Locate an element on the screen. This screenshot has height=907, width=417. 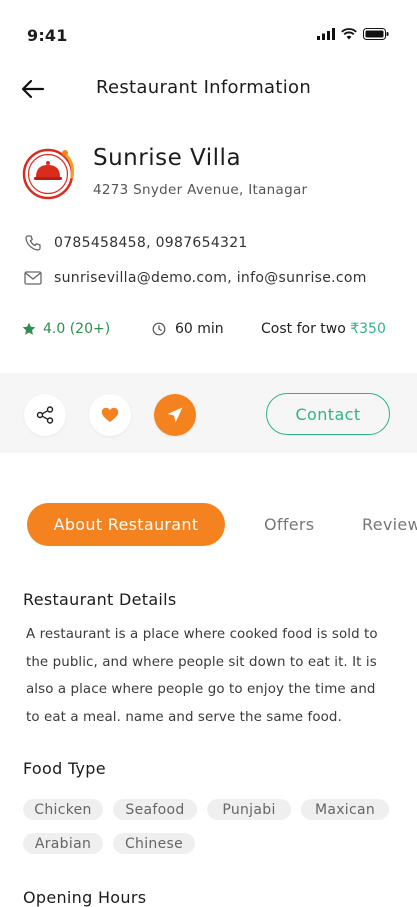
email-addresses: sunrisevilla@demo.com, info@sunrise.com is located at coordinates (210, 278).